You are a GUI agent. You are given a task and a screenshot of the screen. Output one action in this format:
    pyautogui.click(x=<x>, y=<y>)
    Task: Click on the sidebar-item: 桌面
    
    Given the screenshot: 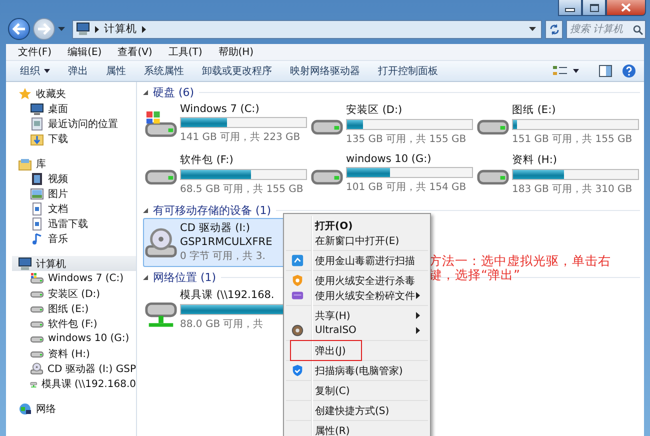 What is the action you would take?
    pyautogui.click(x=74, y=108)
    